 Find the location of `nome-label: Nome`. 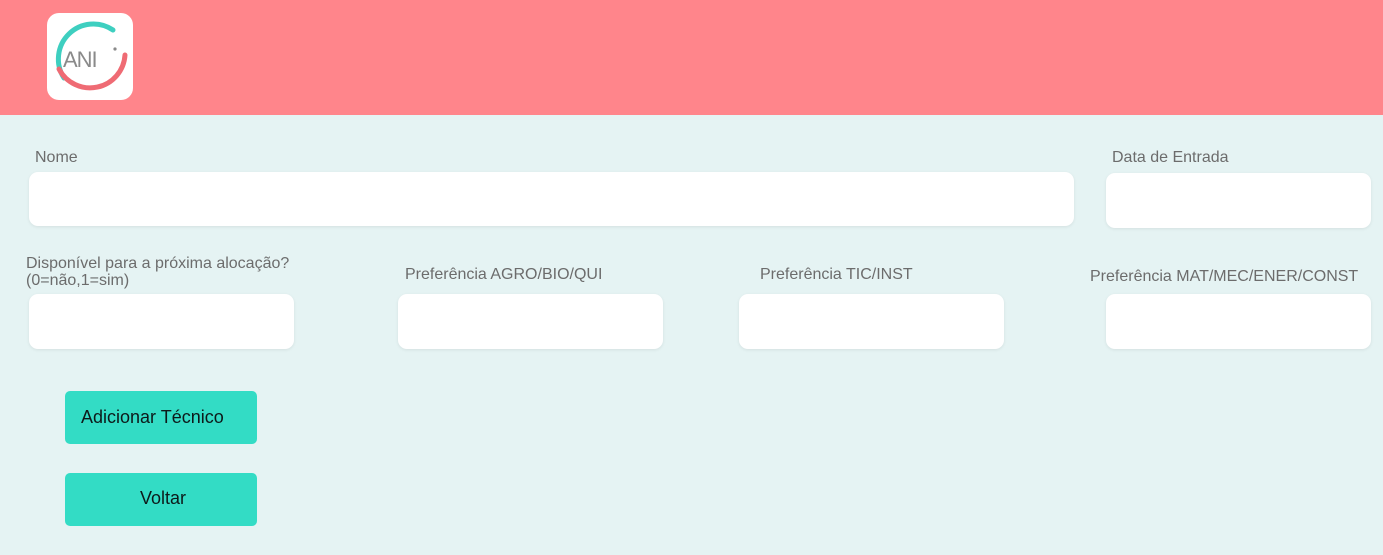

nome-label: Nome is located at coordinates (56, 157).